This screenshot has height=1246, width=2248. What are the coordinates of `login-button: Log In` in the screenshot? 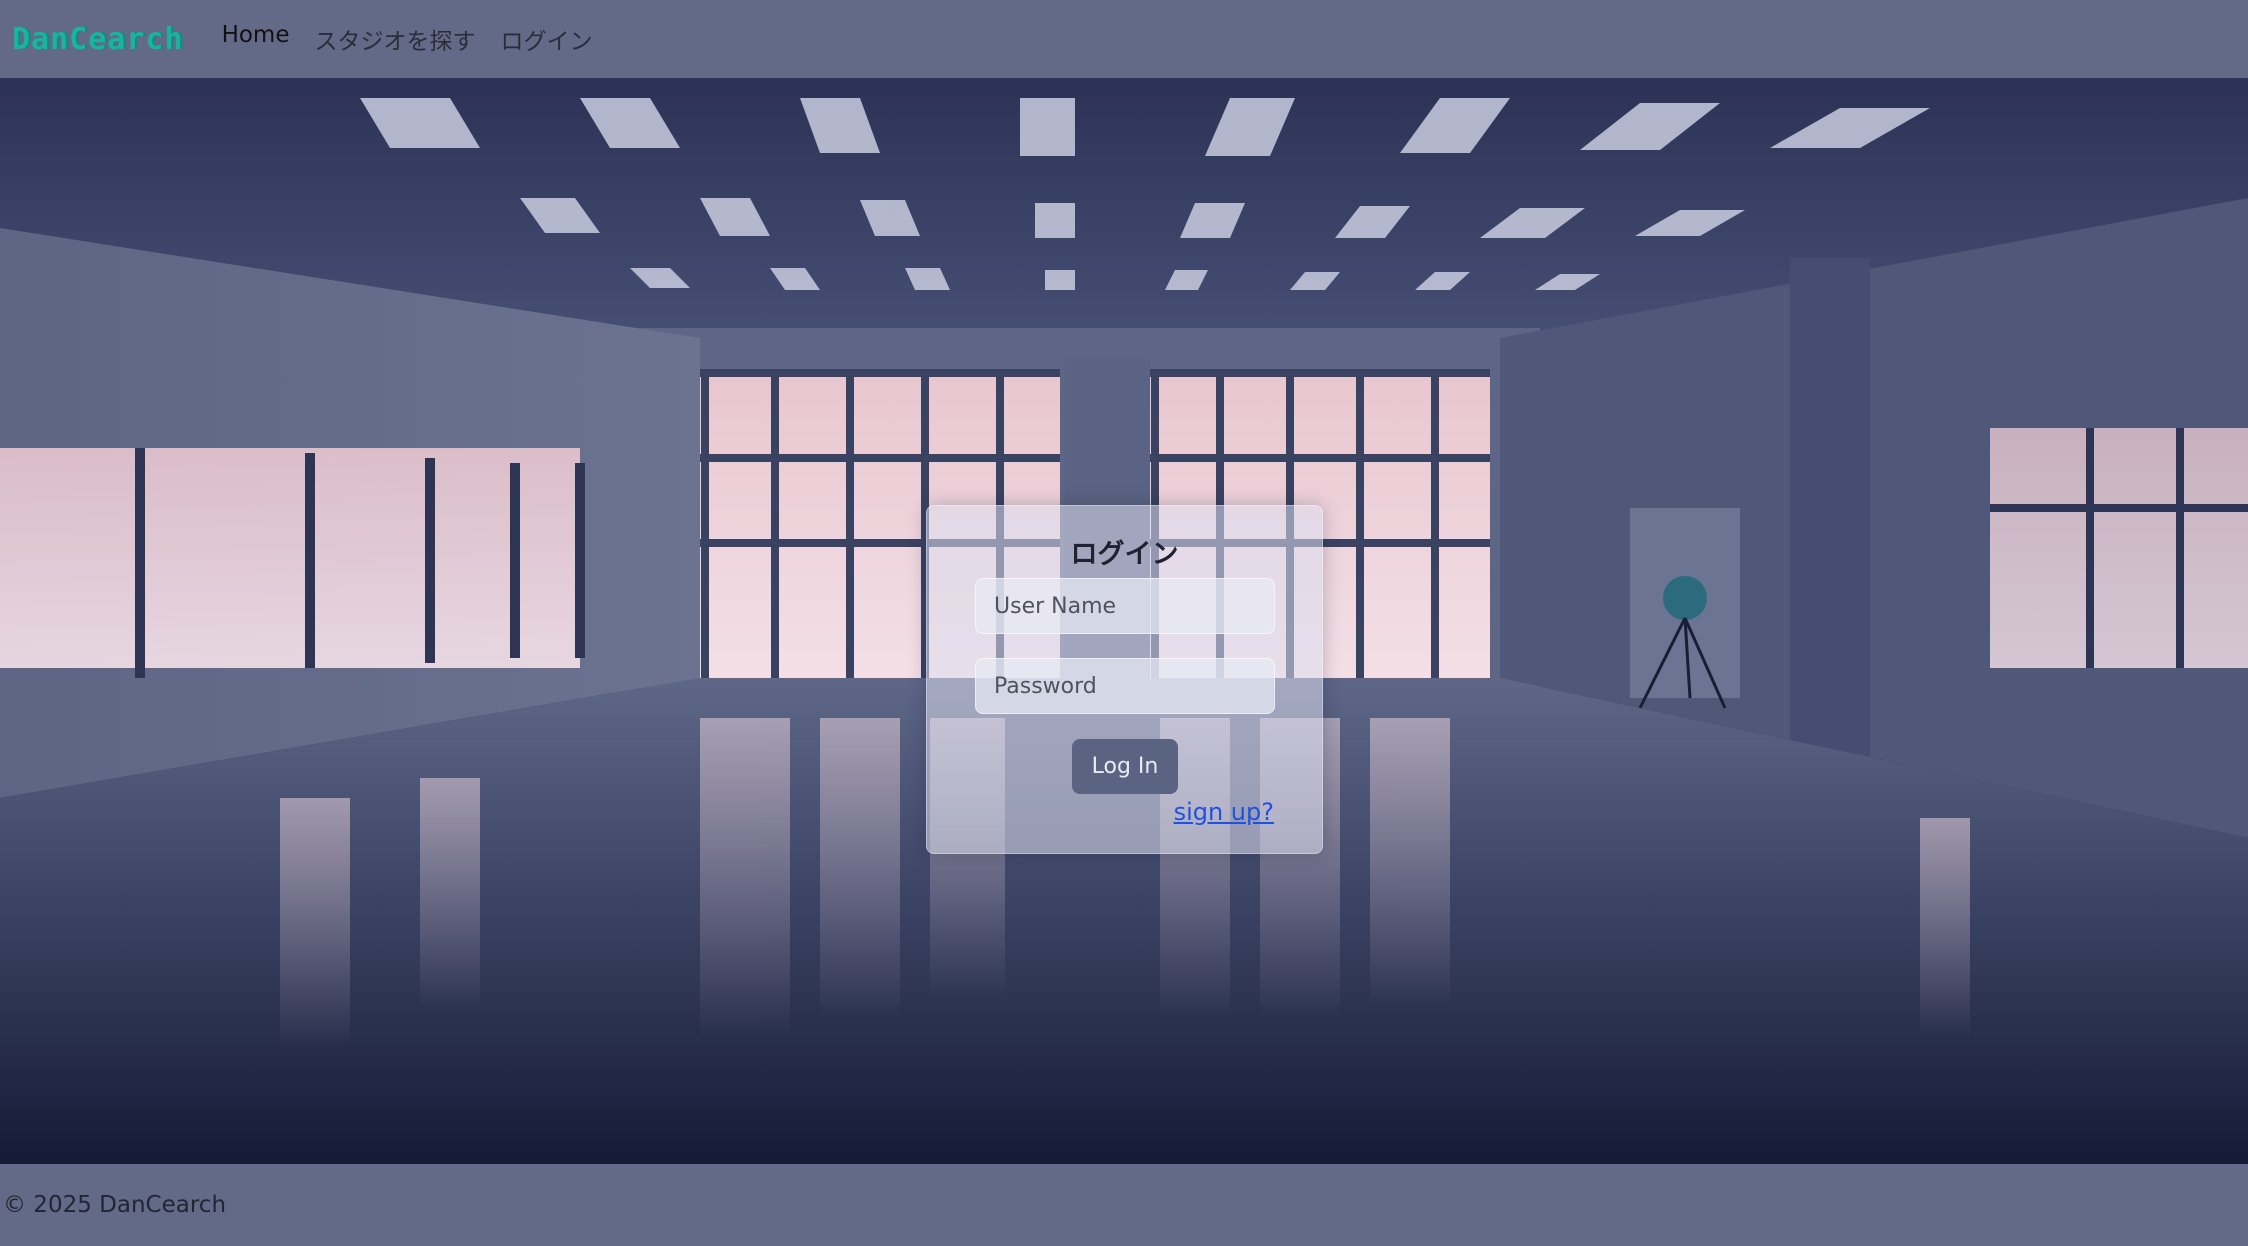 It's located at (1125, 766).